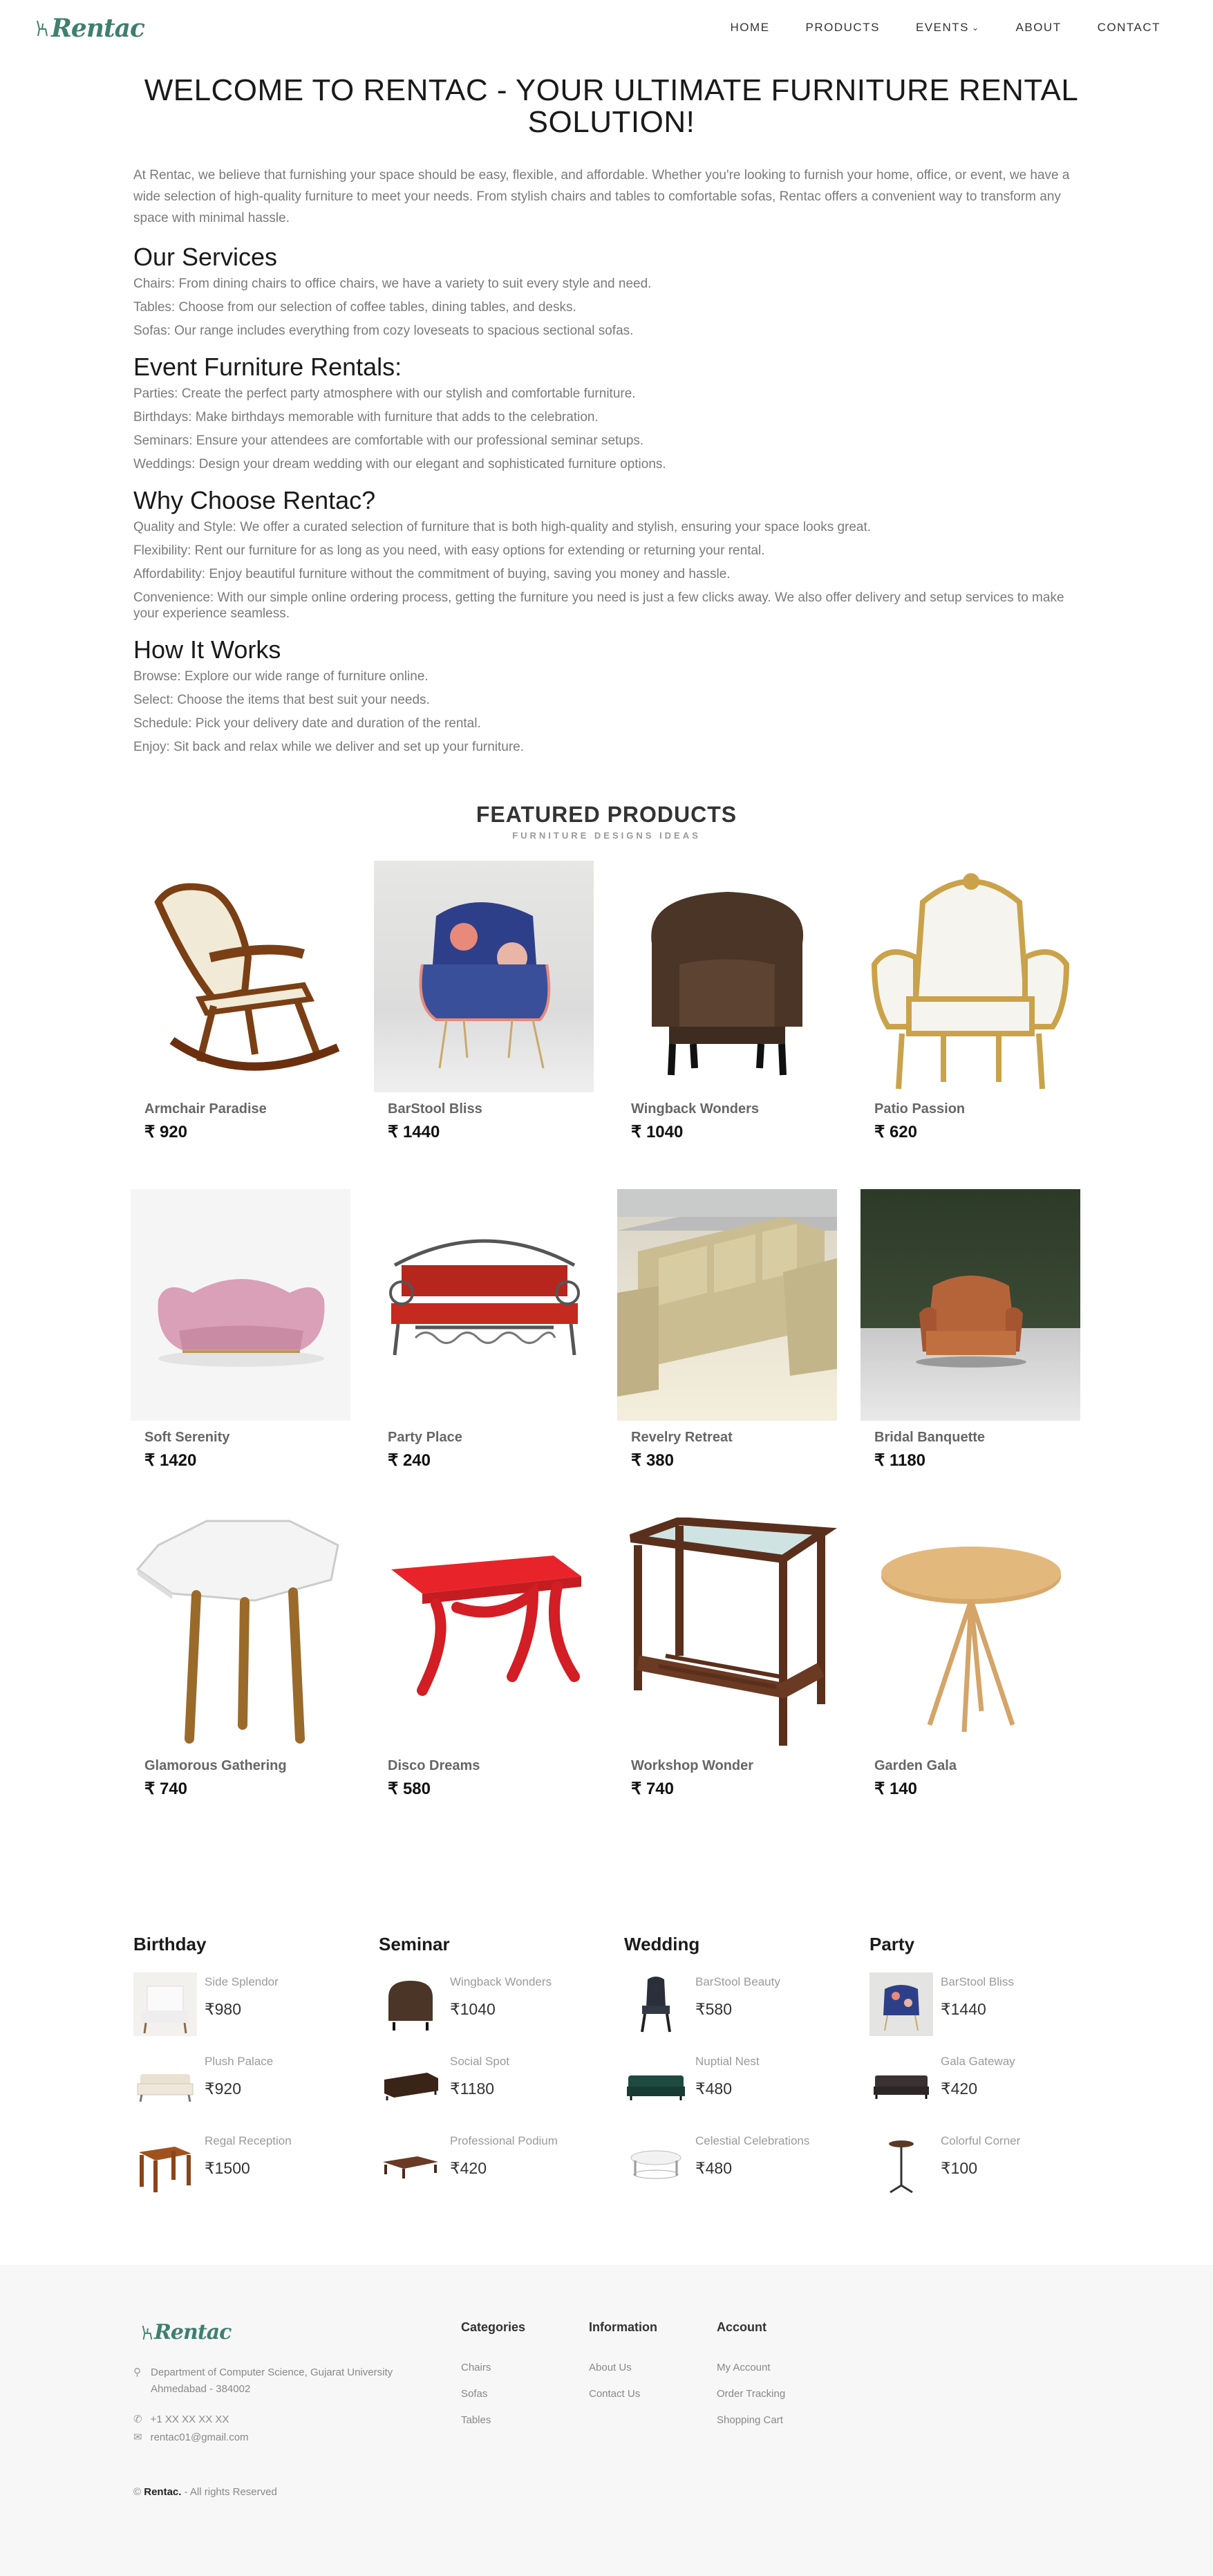 Image resolution: width=1213 pixels, height=2576 pixels. What do you see at coordinates (207, 649) in the screenshot?
I see `how-heading: How It Works` at bounding box center [207, 649].